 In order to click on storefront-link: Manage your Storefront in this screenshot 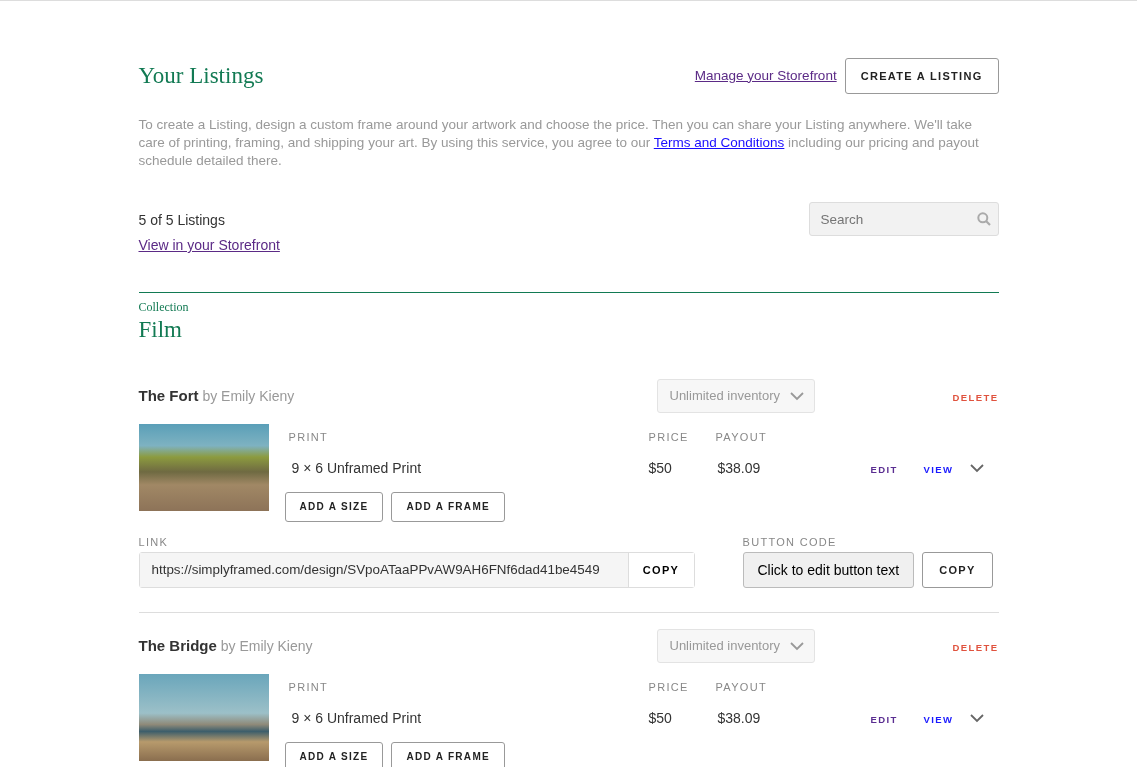, I will do `click(765, 76)`.